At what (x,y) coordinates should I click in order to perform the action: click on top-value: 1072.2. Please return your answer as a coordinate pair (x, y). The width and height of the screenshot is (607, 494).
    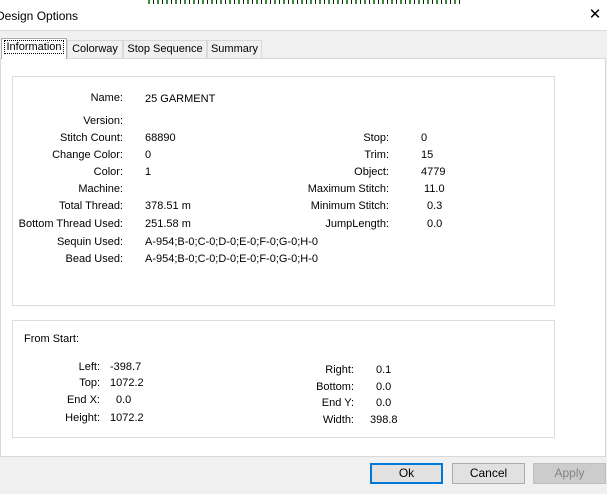
    Looking at the image, I should click on (127, 383).